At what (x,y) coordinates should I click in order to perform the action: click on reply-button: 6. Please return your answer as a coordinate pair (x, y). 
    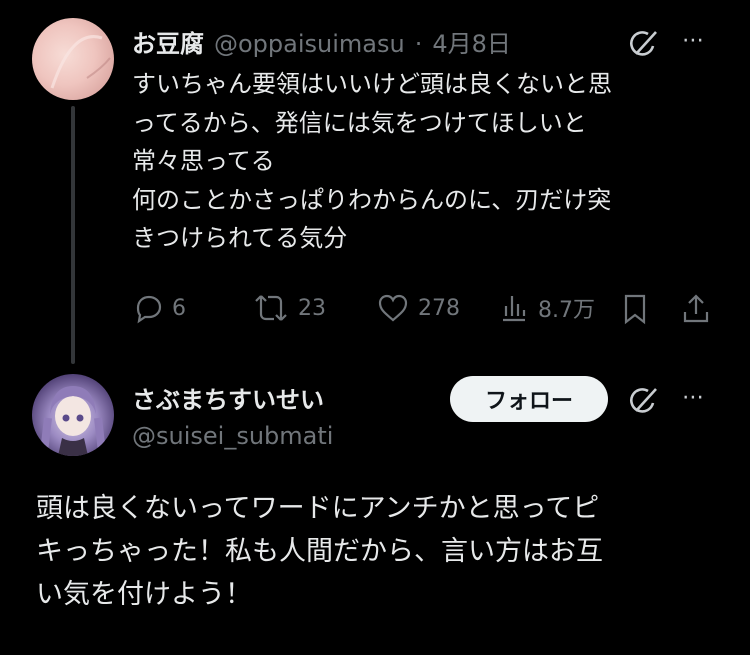
    Looking at the image, I should click on (159, 308).